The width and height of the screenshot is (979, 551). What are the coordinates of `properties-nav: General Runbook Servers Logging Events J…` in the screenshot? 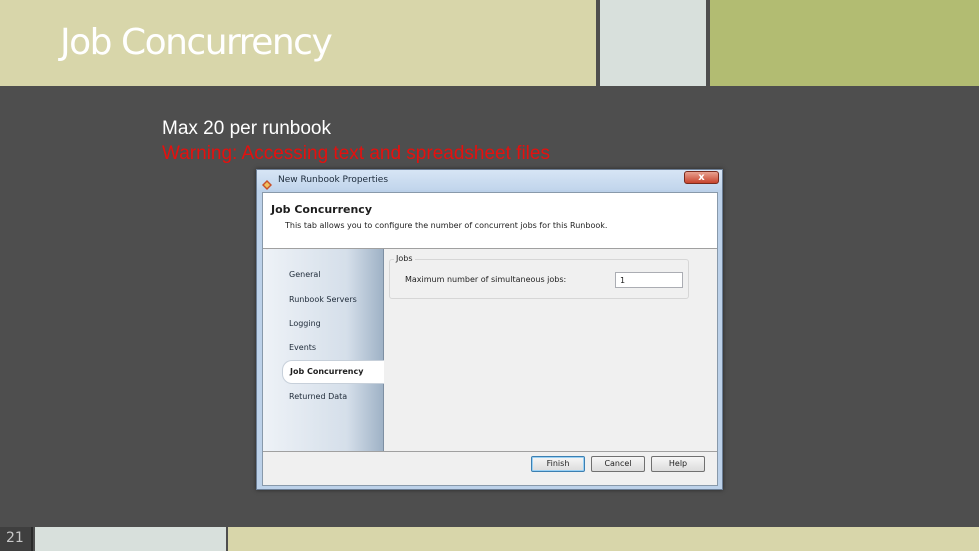 It's located at (324, 350).